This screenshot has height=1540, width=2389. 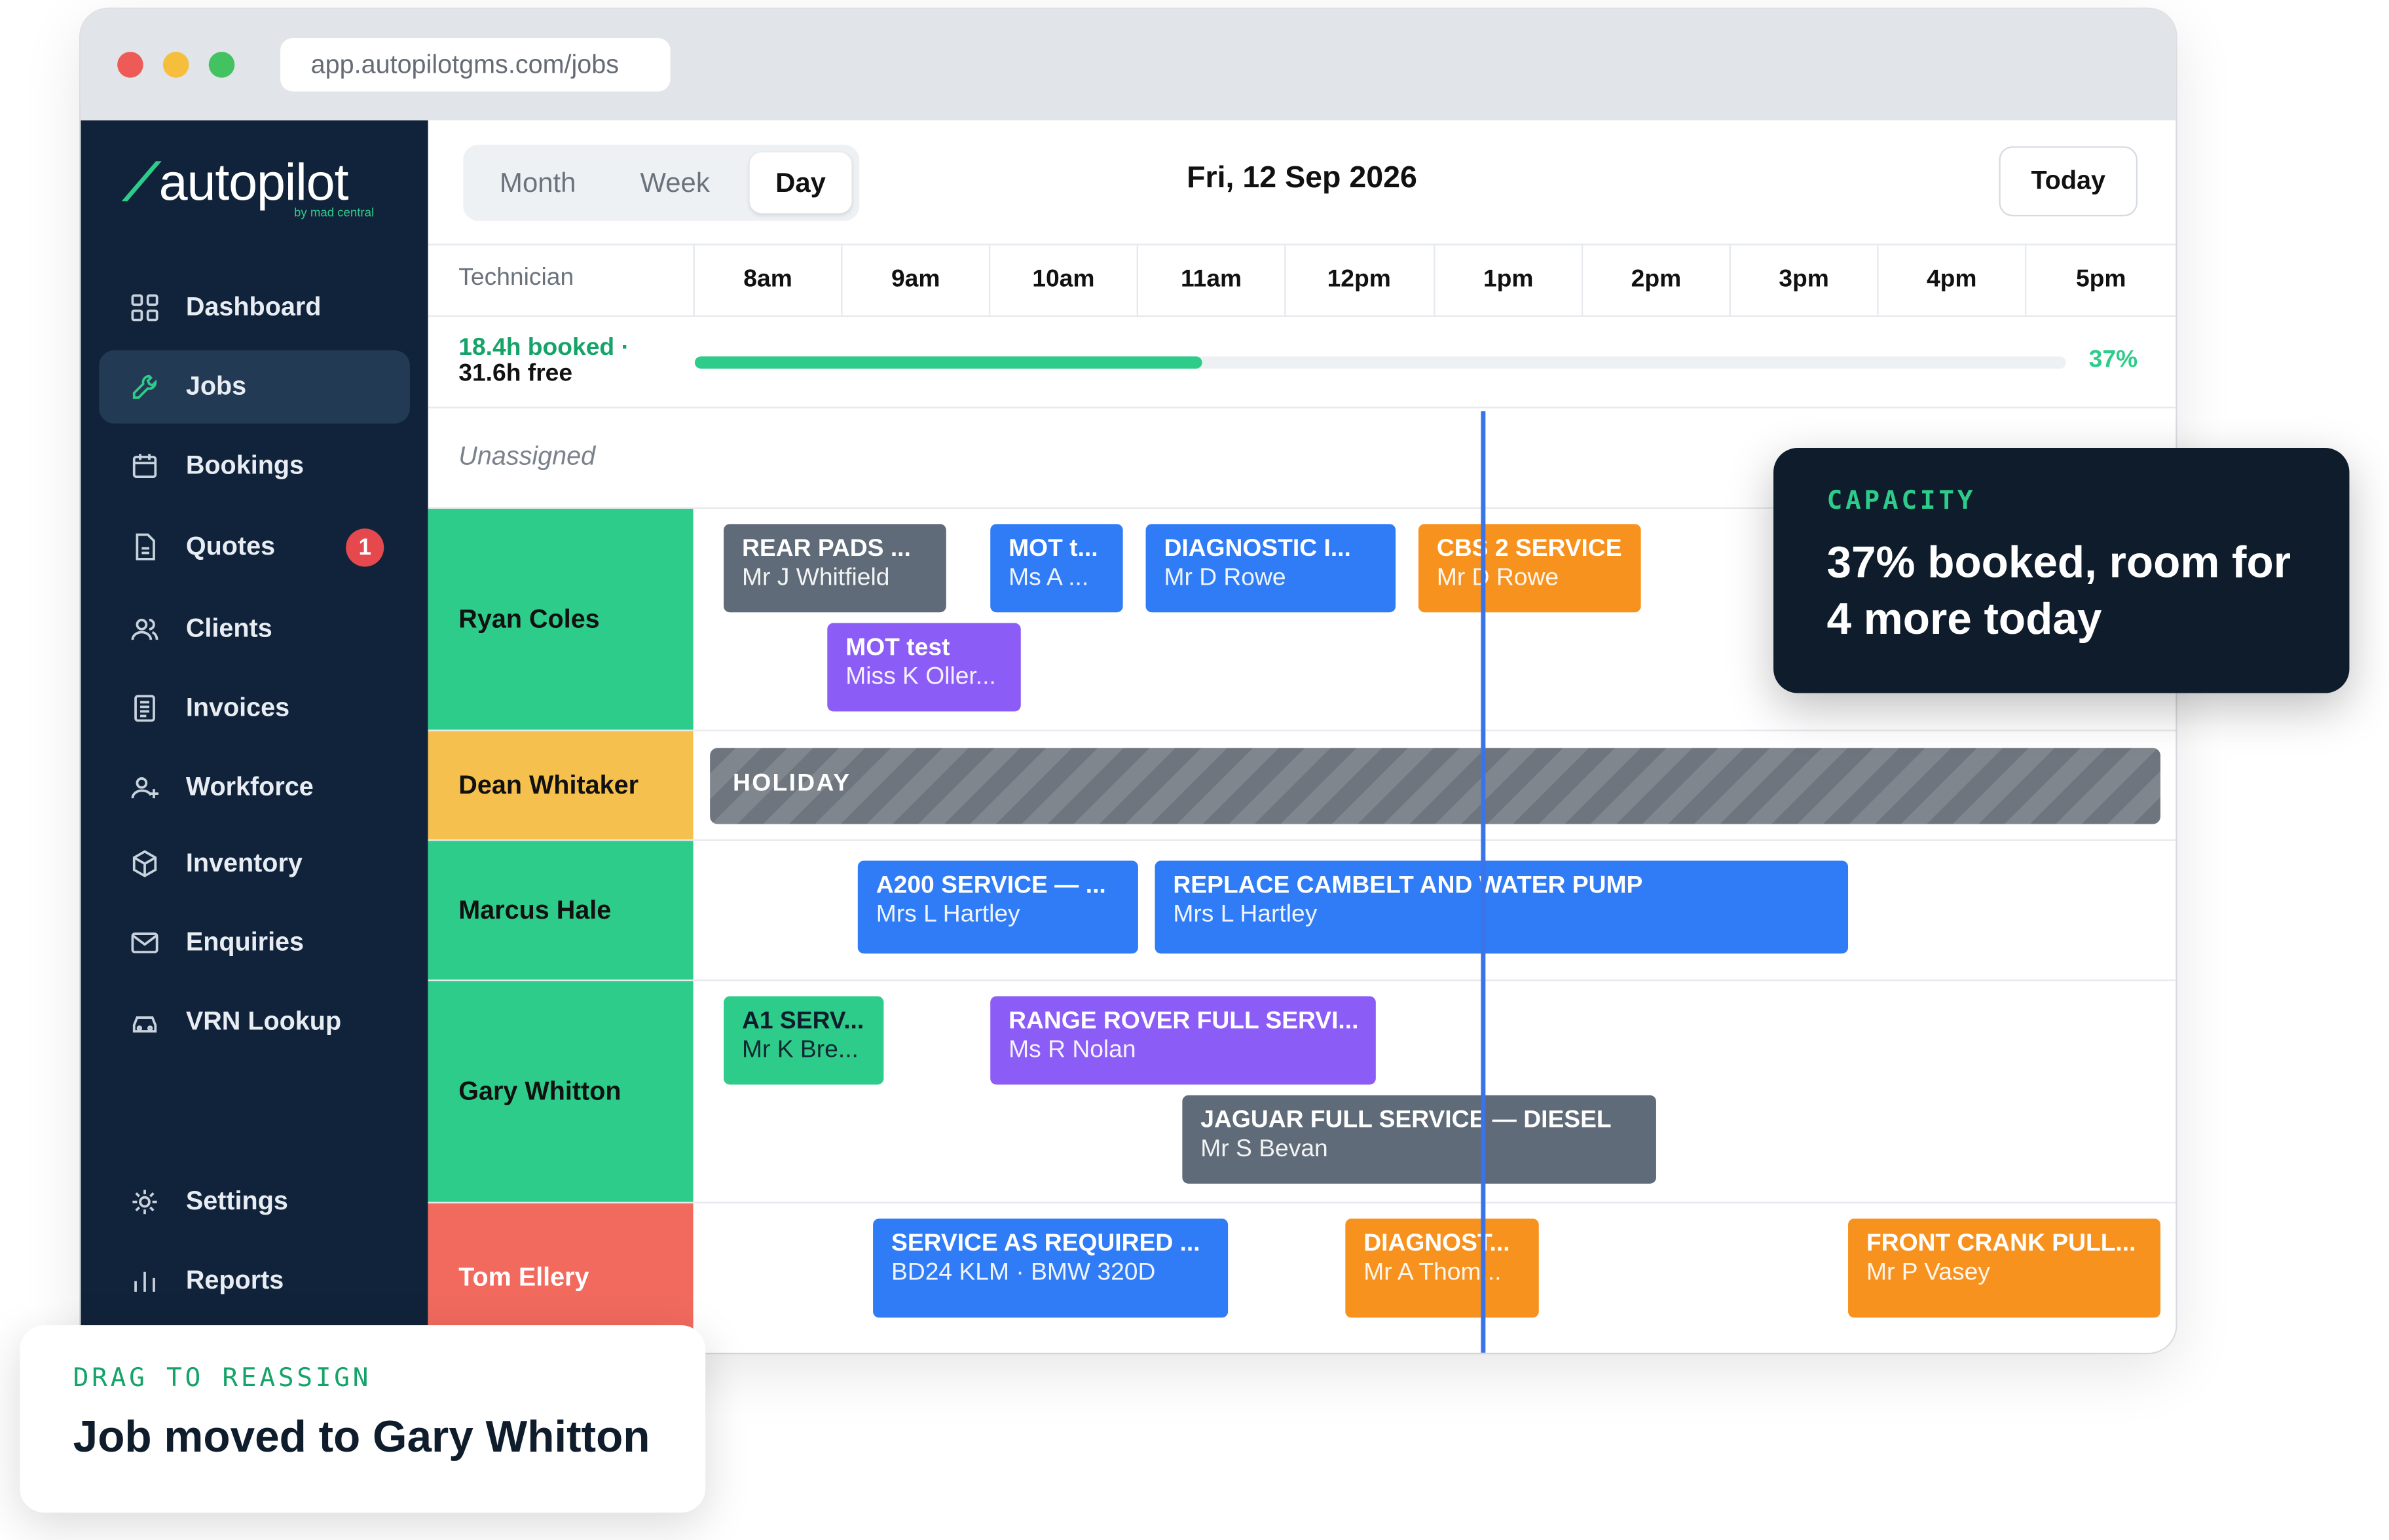 What do you see at coordinates (1302, 178) in the screenshot?
I see `current-date: Fri, 12 Sep 2026` at bounding box center [1302, 178].